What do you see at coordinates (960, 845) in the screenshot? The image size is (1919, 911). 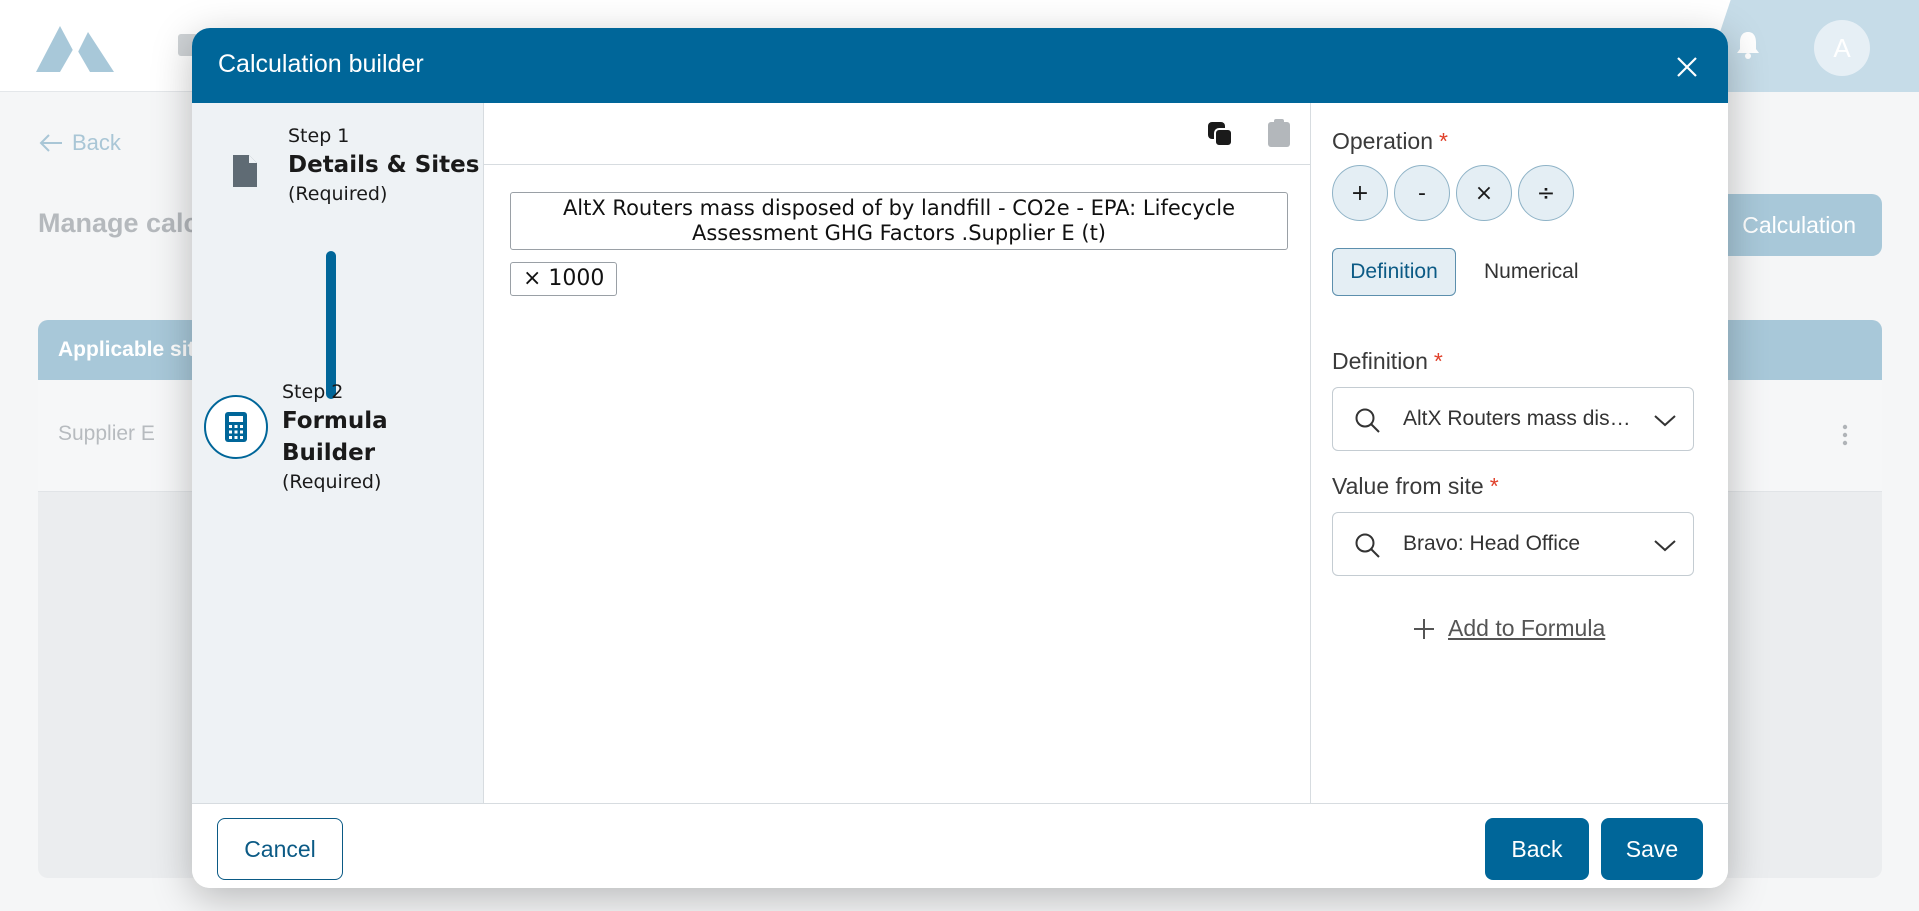 I see `modal-footer: Cancel Back Save` at bounding box center [960, 845].